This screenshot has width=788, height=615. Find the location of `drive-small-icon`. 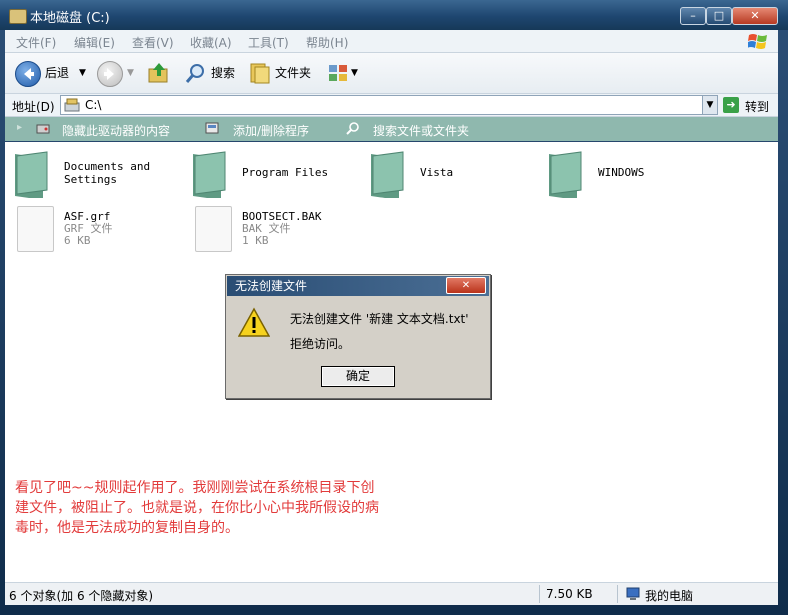

drive-small-icon is located at coordinates (72, 105).